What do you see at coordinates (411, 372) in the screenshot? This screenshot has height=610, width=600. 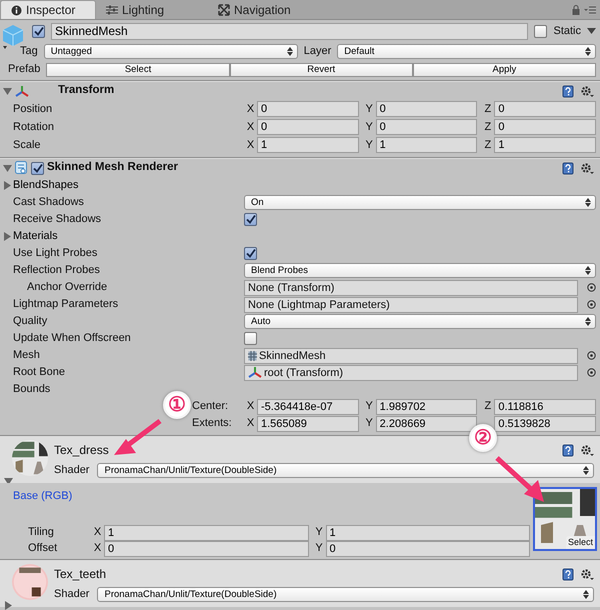 I see `object-field: root (Transform)` at bounding box center [411, 372].